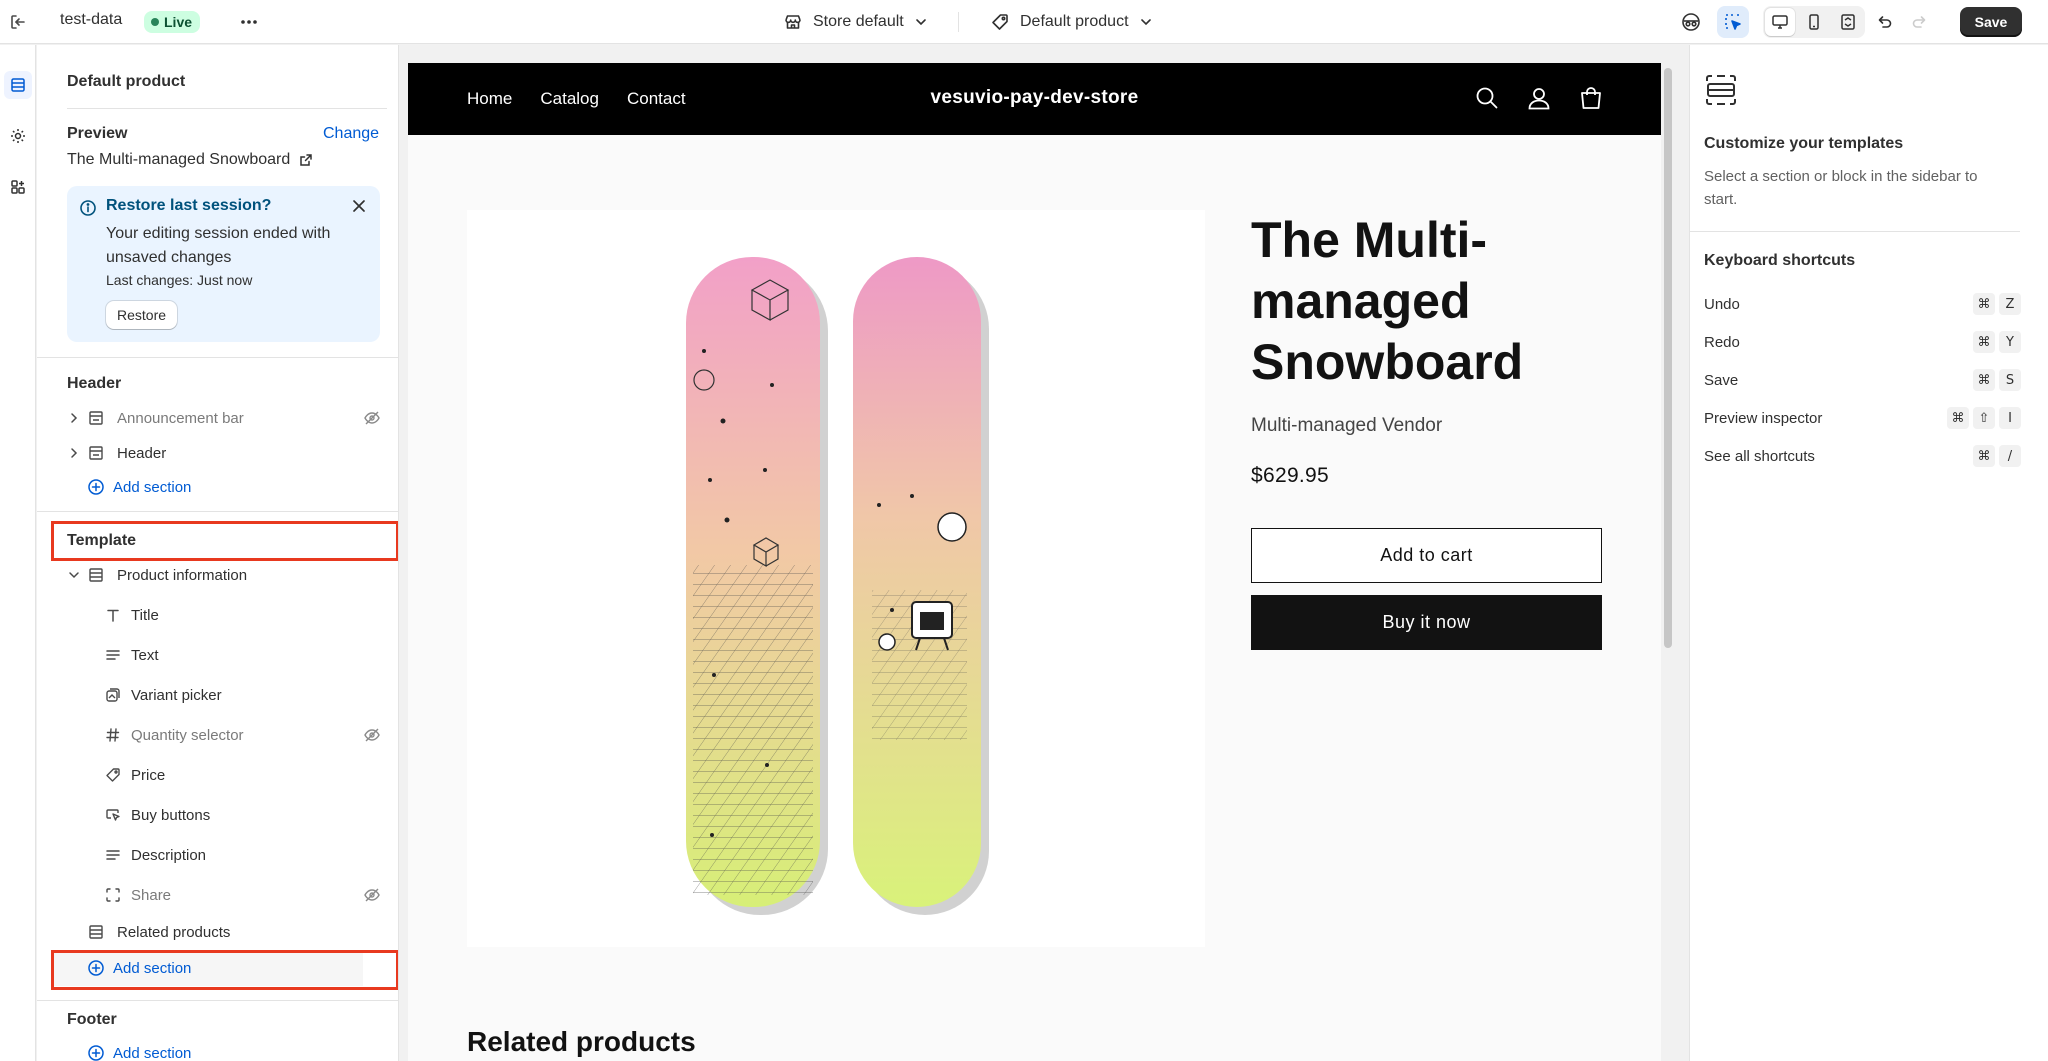 This screenshot has height=1061, width=2048. Describe the element at coordinates (91, 19) in the screenshot. I see `theme-name: test-data` at that location.